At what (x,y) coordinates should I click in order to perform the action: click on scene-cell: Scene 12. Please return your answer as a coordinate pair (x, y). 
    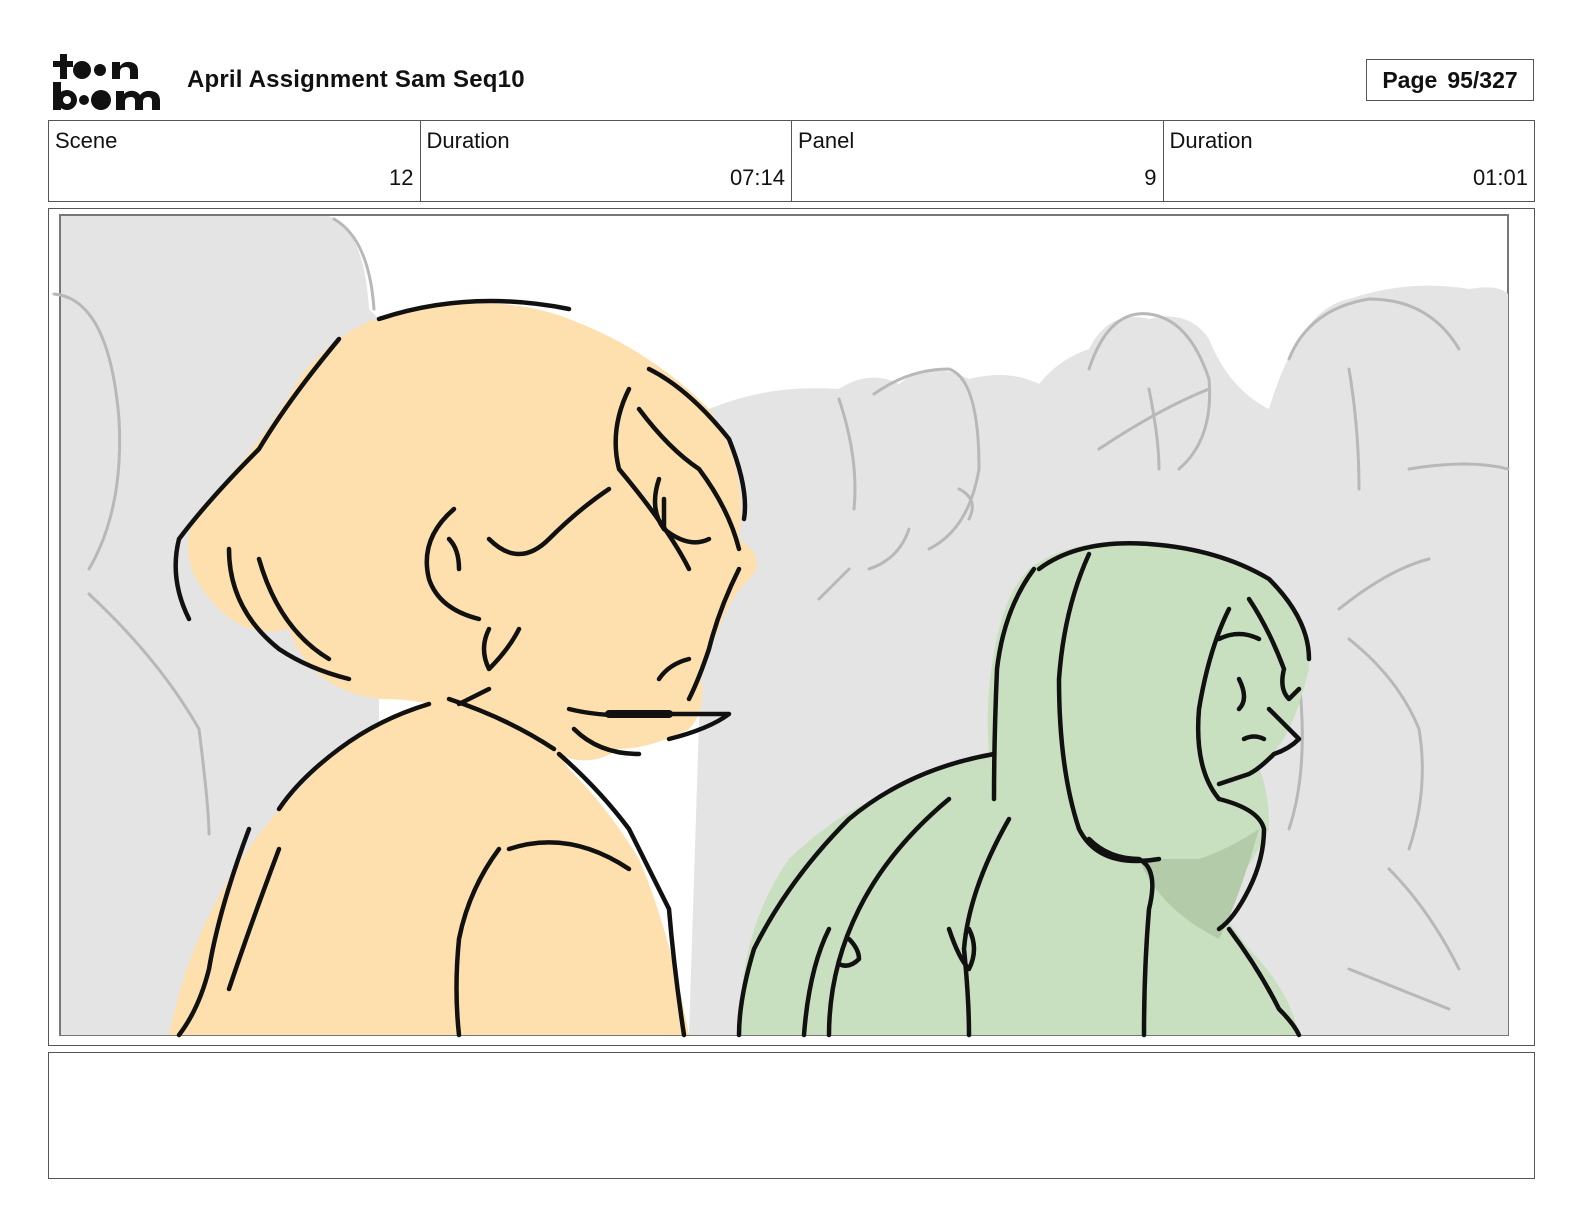
    Looking at the image, I should click on (235, 161).